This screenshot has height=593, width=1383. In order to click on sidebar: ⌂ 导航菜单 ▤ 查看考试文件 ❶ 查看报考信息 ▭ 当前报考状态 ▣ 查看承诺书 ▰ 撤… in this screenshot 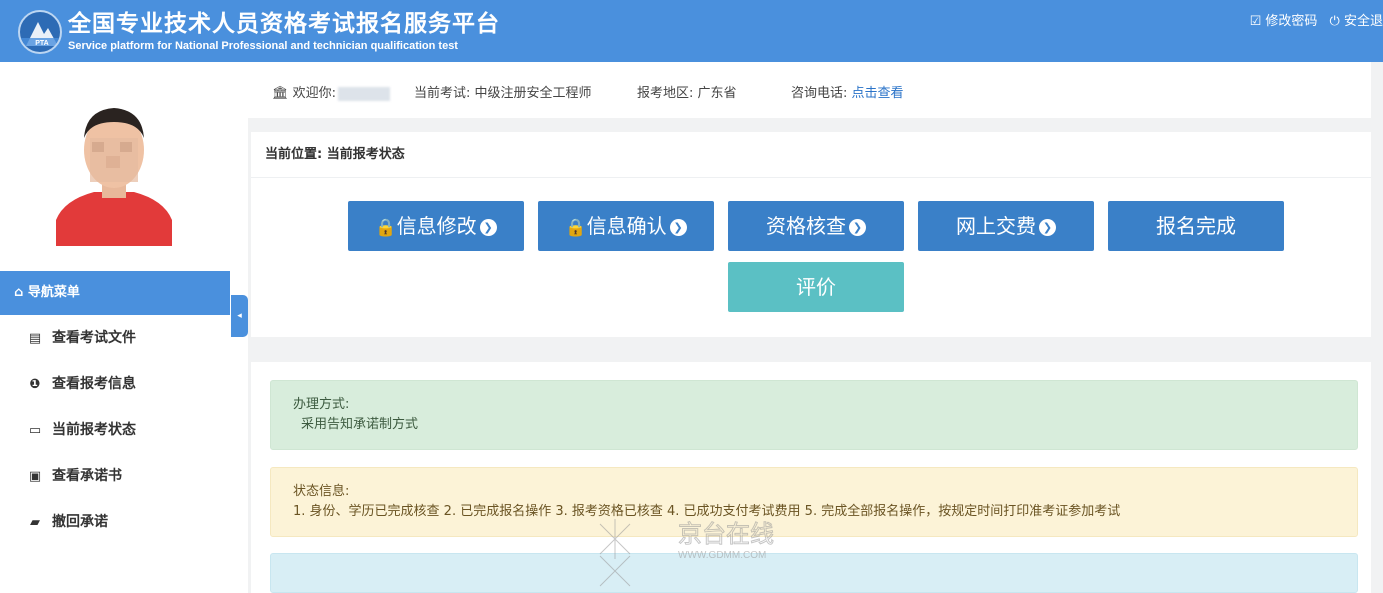, I will do `click(115, 327)`.